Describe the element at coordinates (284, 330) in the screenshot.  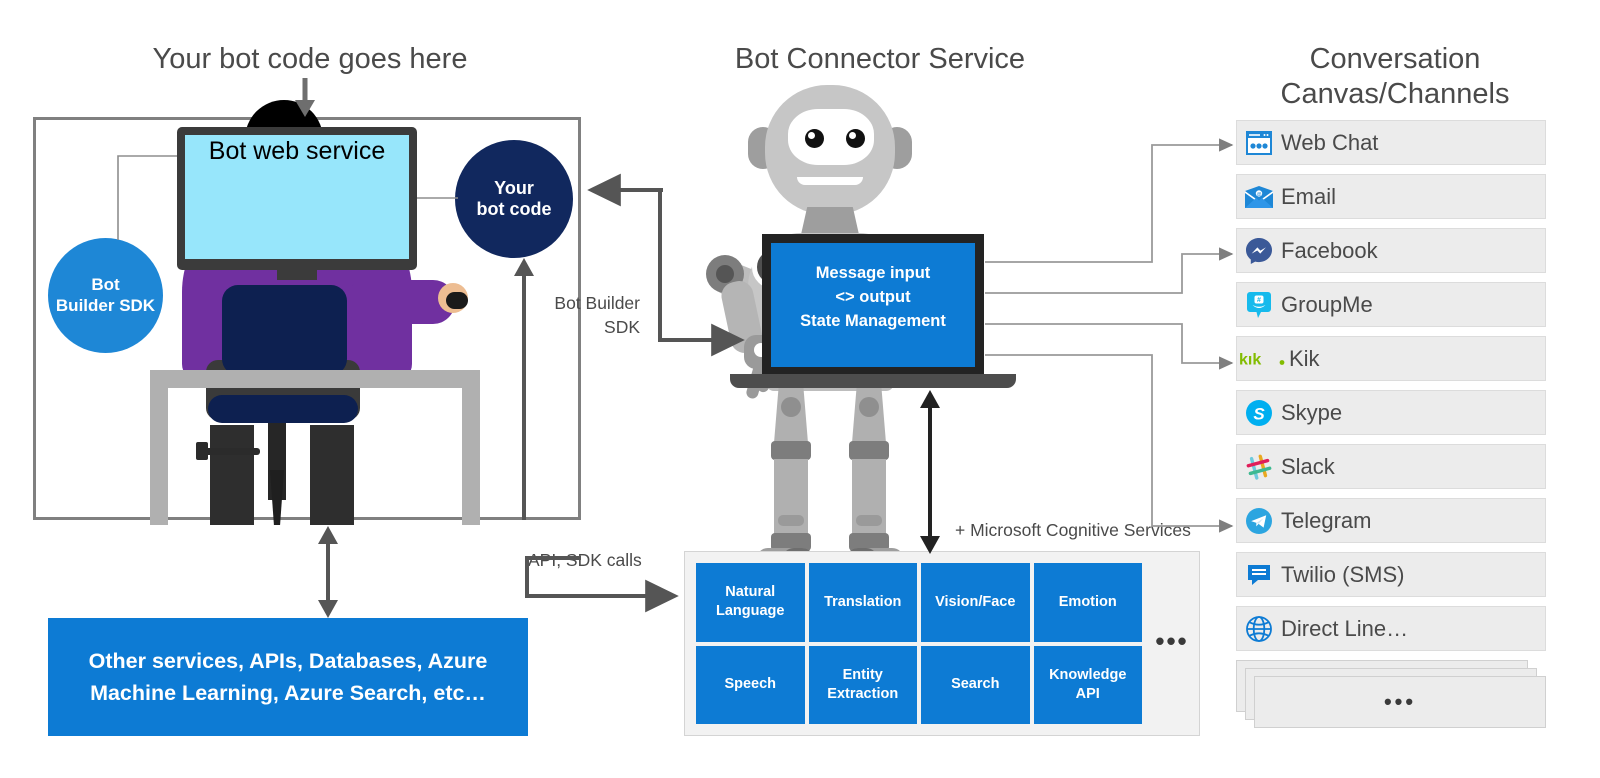
I see `chair-backrest` at that location.